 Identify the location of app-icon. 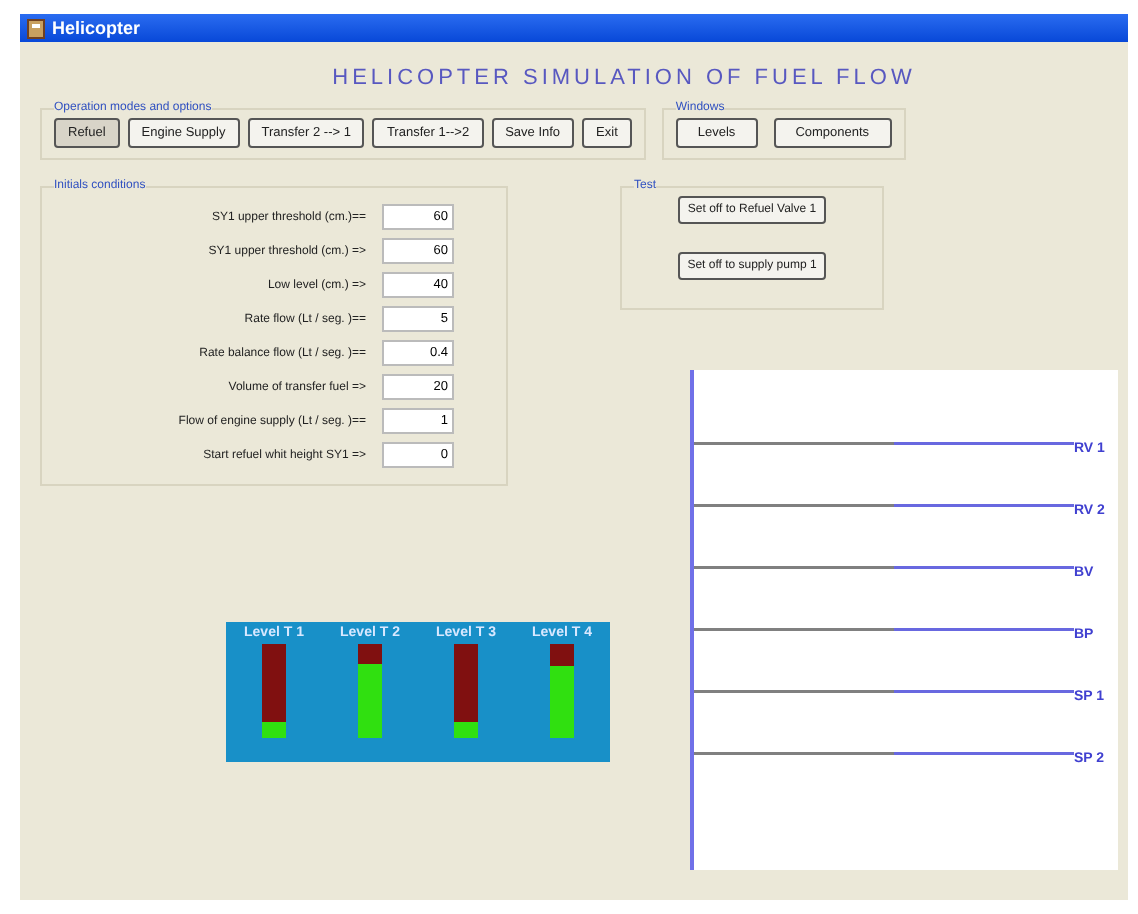
(36, 28).